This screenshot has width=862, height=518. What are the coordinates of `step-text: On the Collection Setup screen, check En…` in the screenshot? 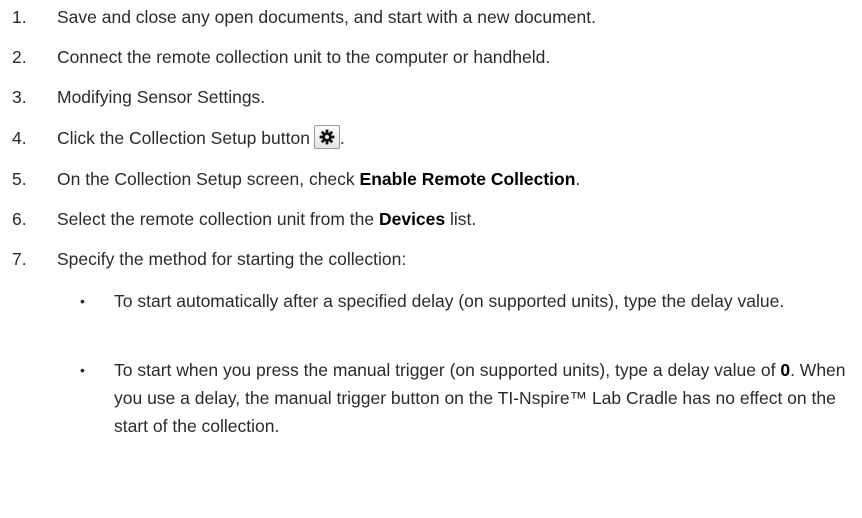 It's located at (452, 179).